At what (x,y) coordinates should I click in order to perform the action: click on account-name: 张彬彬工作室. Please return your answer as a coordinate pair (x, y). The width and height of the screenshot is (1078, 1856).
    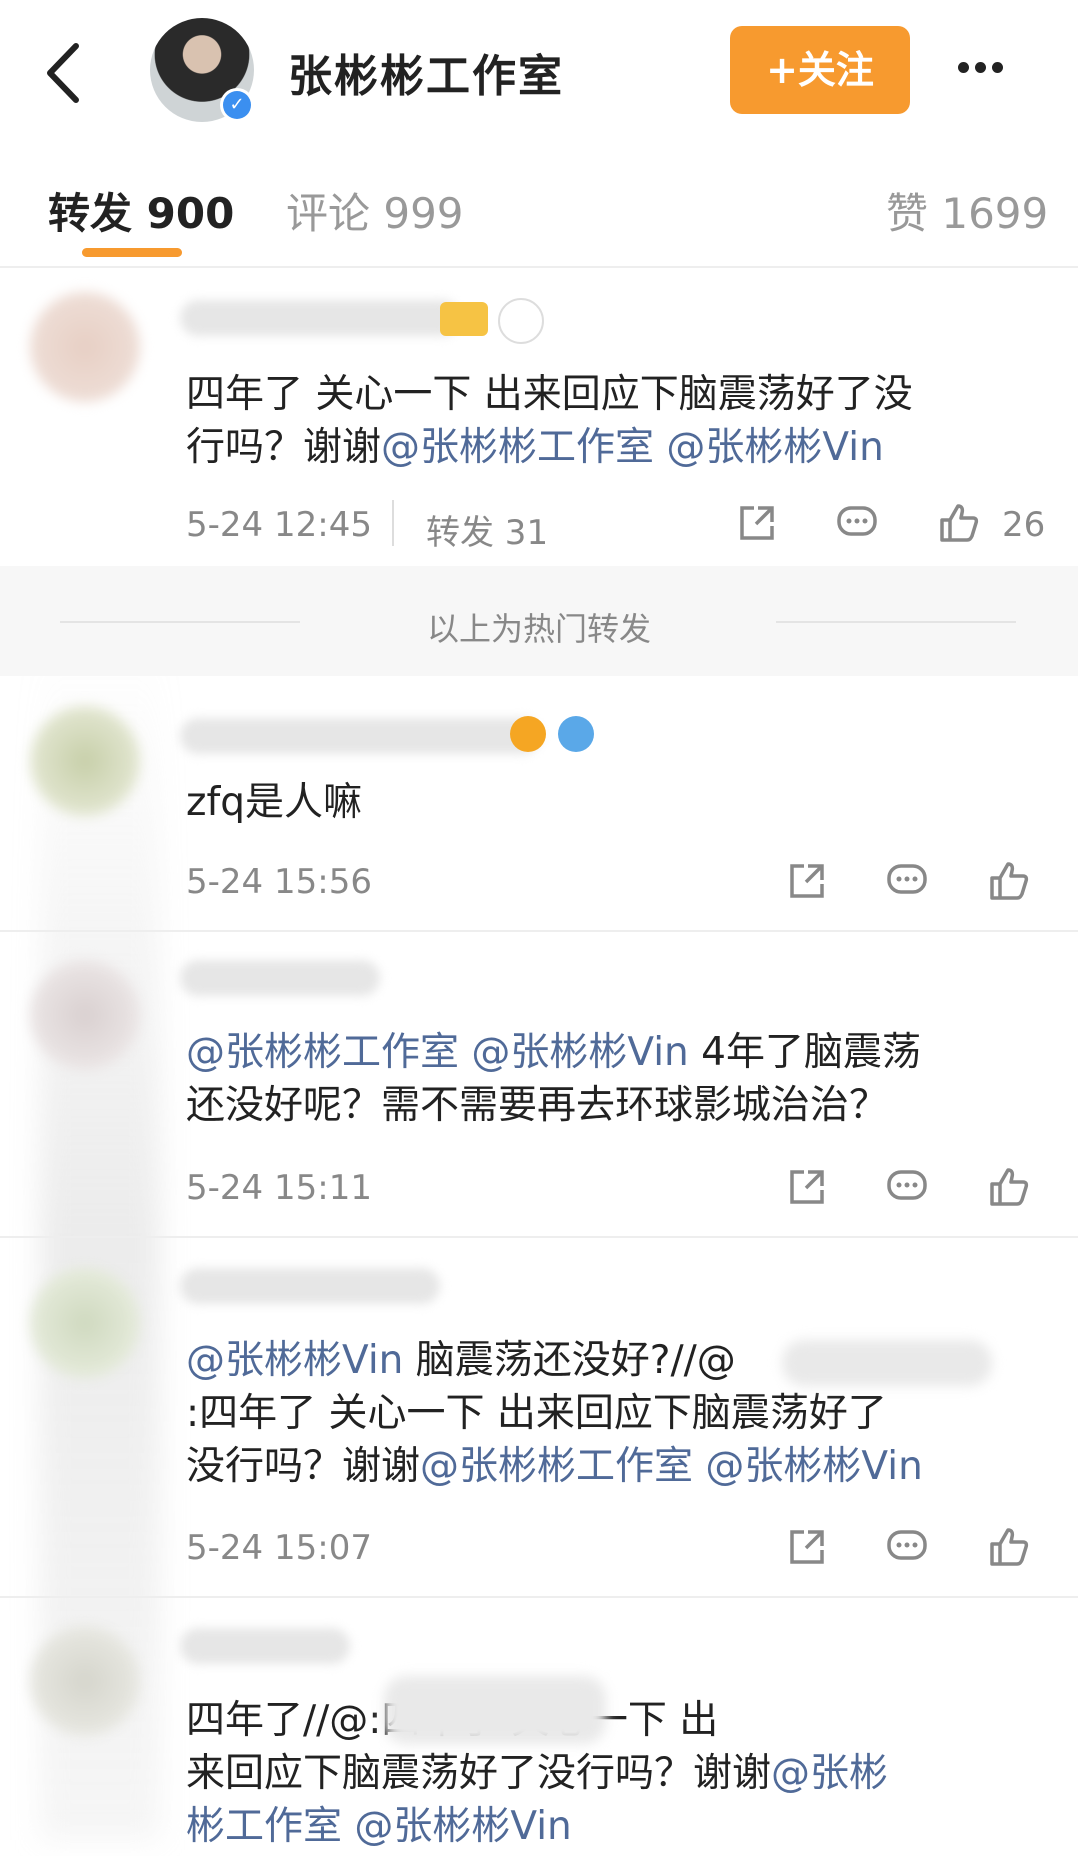
    Looking at the image, I should click on (426, 72).